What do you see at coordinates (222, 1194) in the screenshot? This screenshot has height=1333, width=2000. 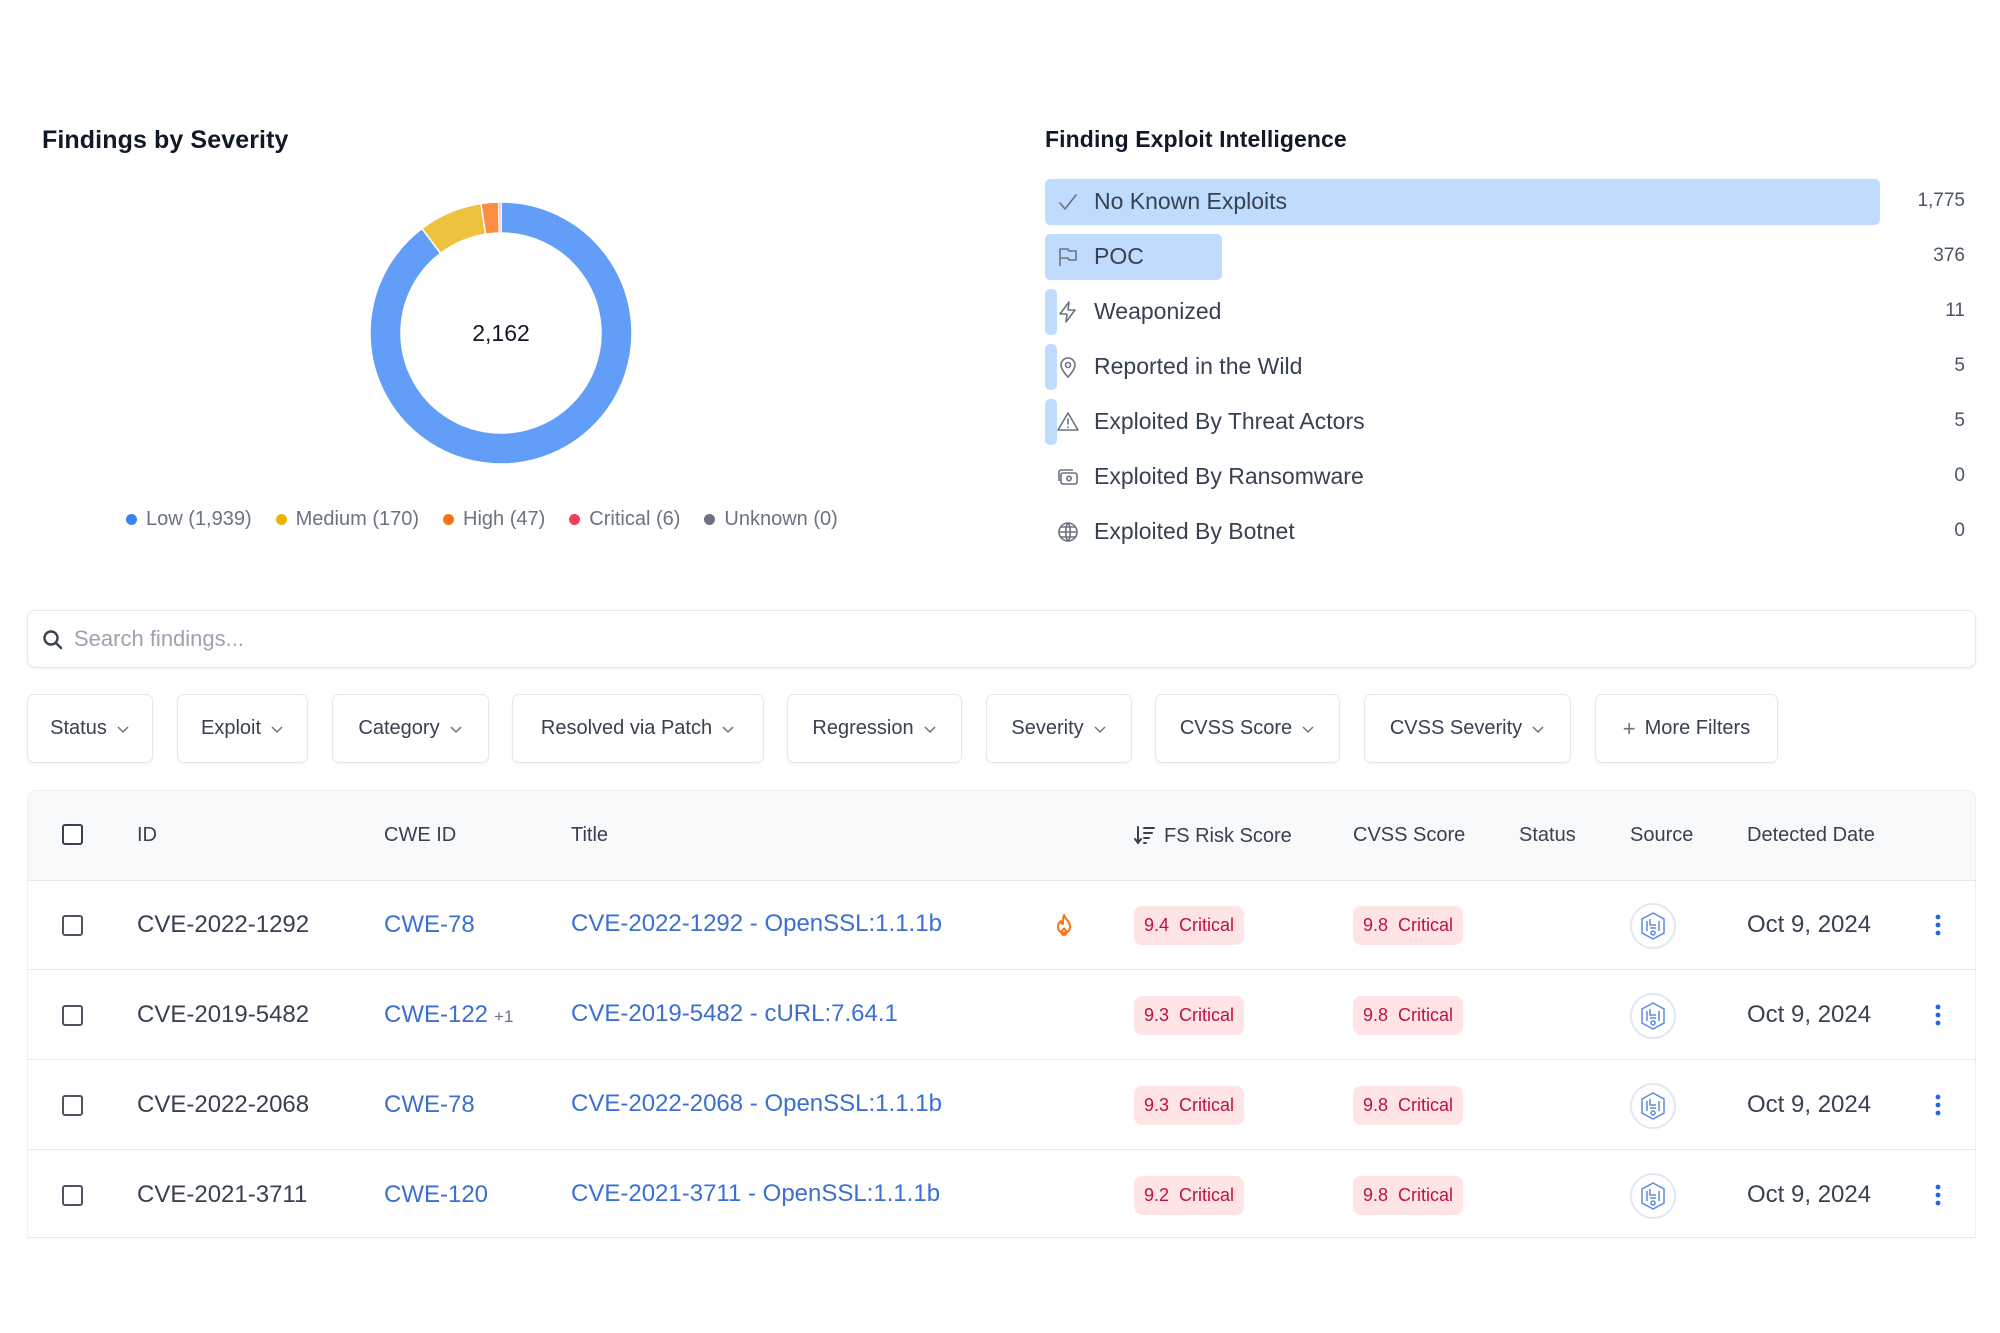 I see `finding-id: CVE-2021-3711` at bounding box center [222, 1194].